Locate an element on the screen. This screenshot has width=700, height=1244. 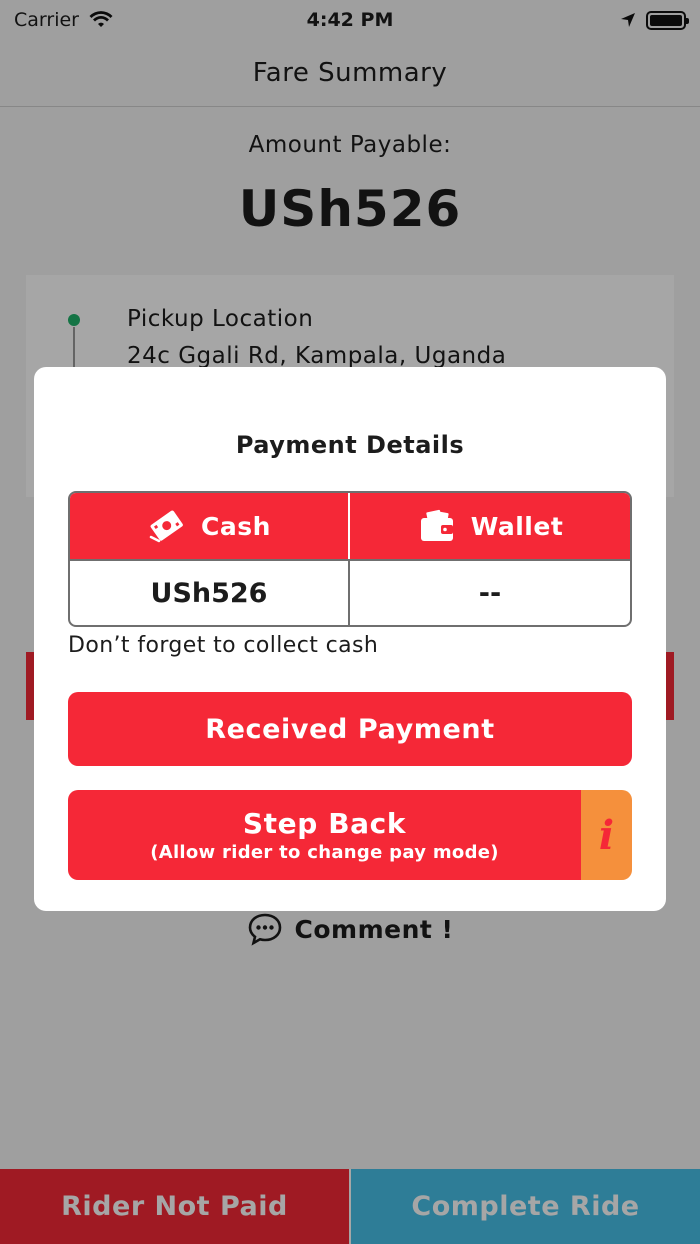
cash-header-label: Cash is located at coordinates (236, 526).